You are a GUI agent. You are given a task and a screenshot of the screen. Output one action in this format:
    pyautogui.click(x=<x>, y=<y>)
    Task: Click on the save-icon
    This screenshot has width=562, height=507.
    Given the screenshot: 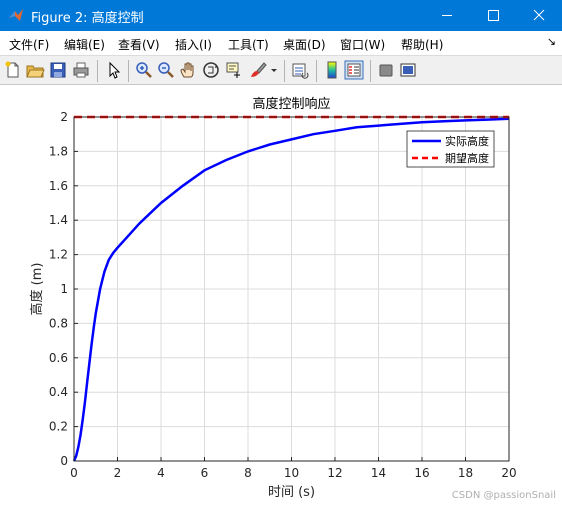 What is the action you would take?
    pyautogui.click(x=58, y=70)
    